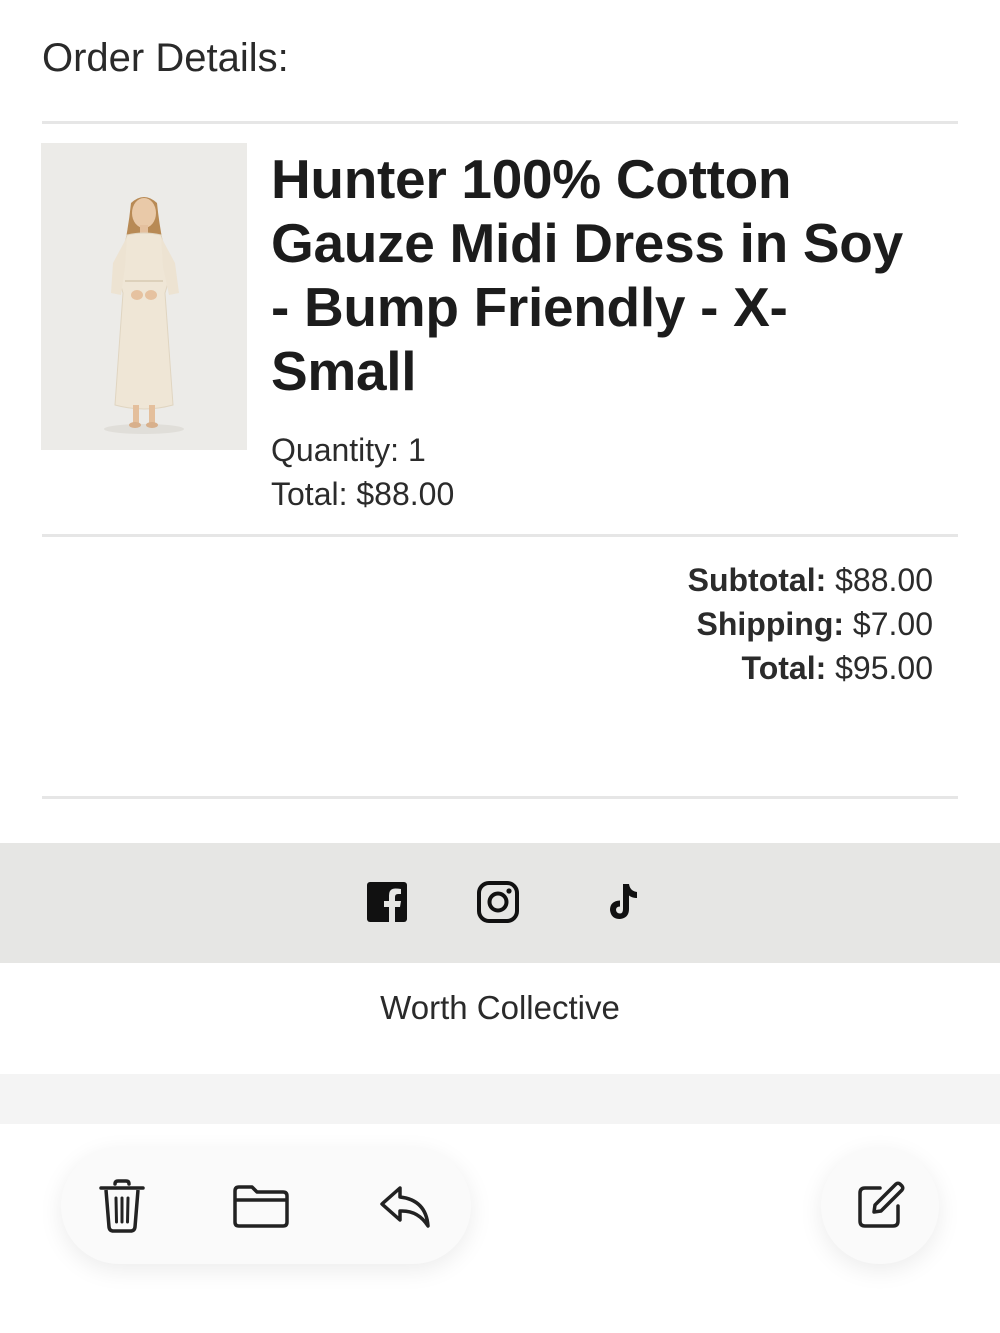  I want to click on move-to-folder-button, so click(261, 1206).